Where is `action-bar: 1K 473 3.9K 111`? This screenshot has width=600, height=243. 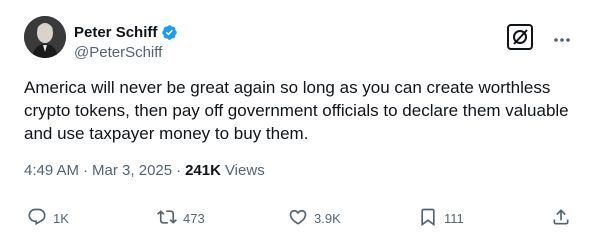 action-bar: 1K 473 3.9K 111 is located at coordinates (300, 219).